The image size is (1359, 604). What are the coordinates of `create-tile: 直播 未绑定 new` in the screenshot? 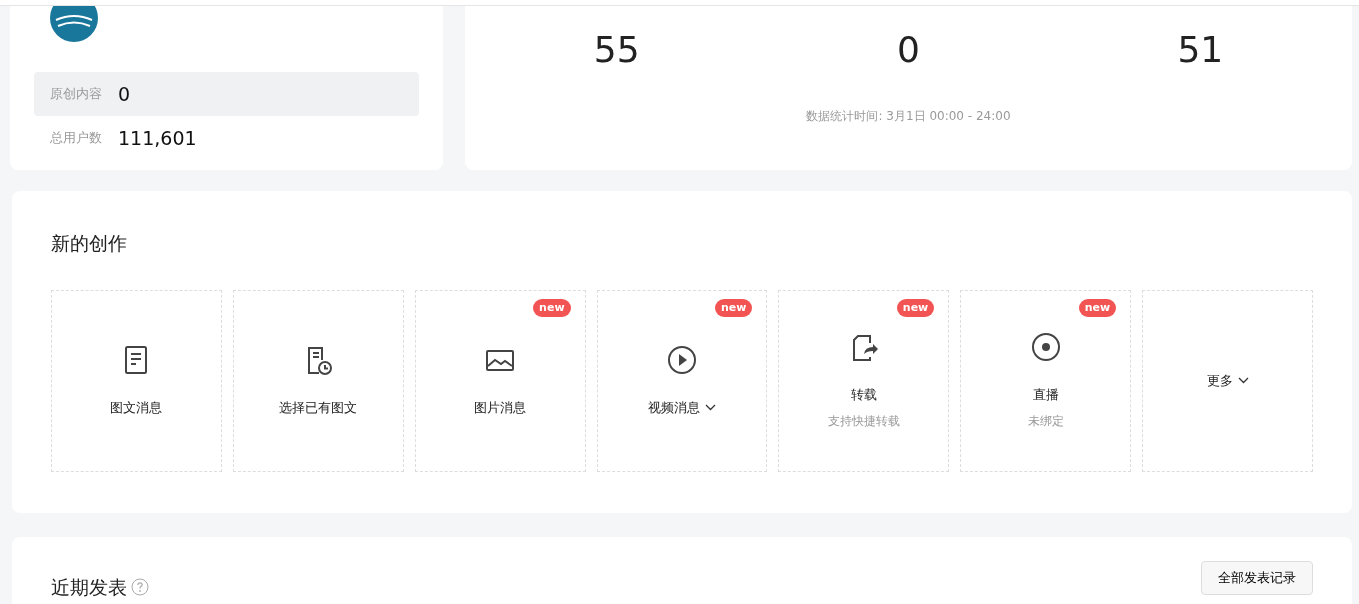 It's located at (1046, 380).